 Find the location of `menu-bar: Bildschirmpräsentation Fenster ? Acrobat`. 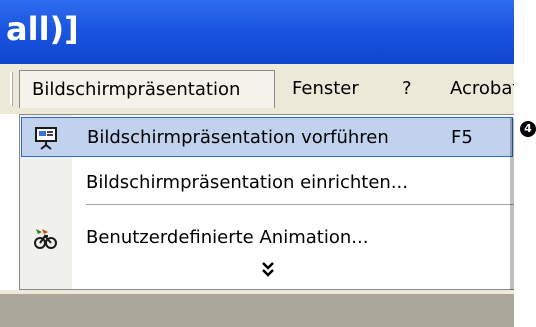

menu-bar: Bildschirmpräsentation Fenster ? Acrobat is located at coordinates (257, 89).